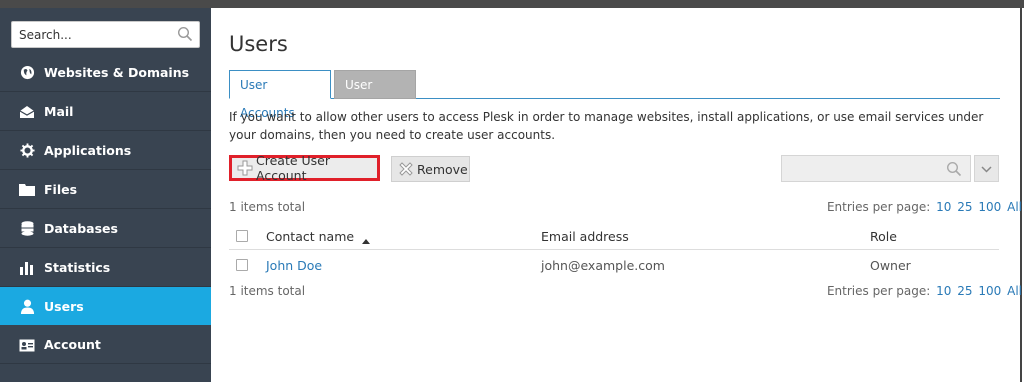 The width and height of the screenshot is (1024, 382). I want to click on sidebar-item-websites-domains: Websites & Domains, so click(105, 73).